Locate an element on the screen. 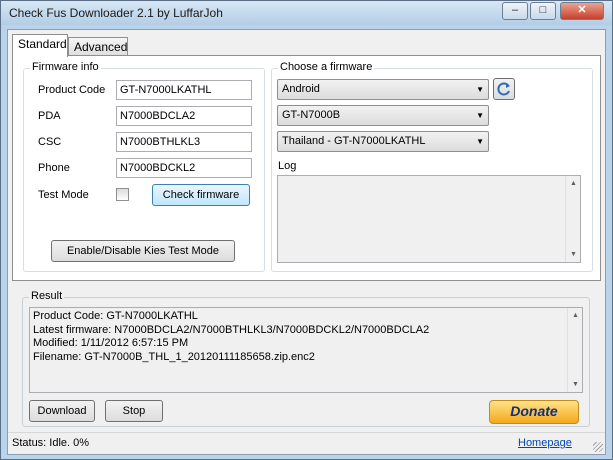 Image resolution: width=613 pixels, height=460 pixels. region-select-value: Thailand - GT-N7000LKATHL is located at coordinates (354, 141).